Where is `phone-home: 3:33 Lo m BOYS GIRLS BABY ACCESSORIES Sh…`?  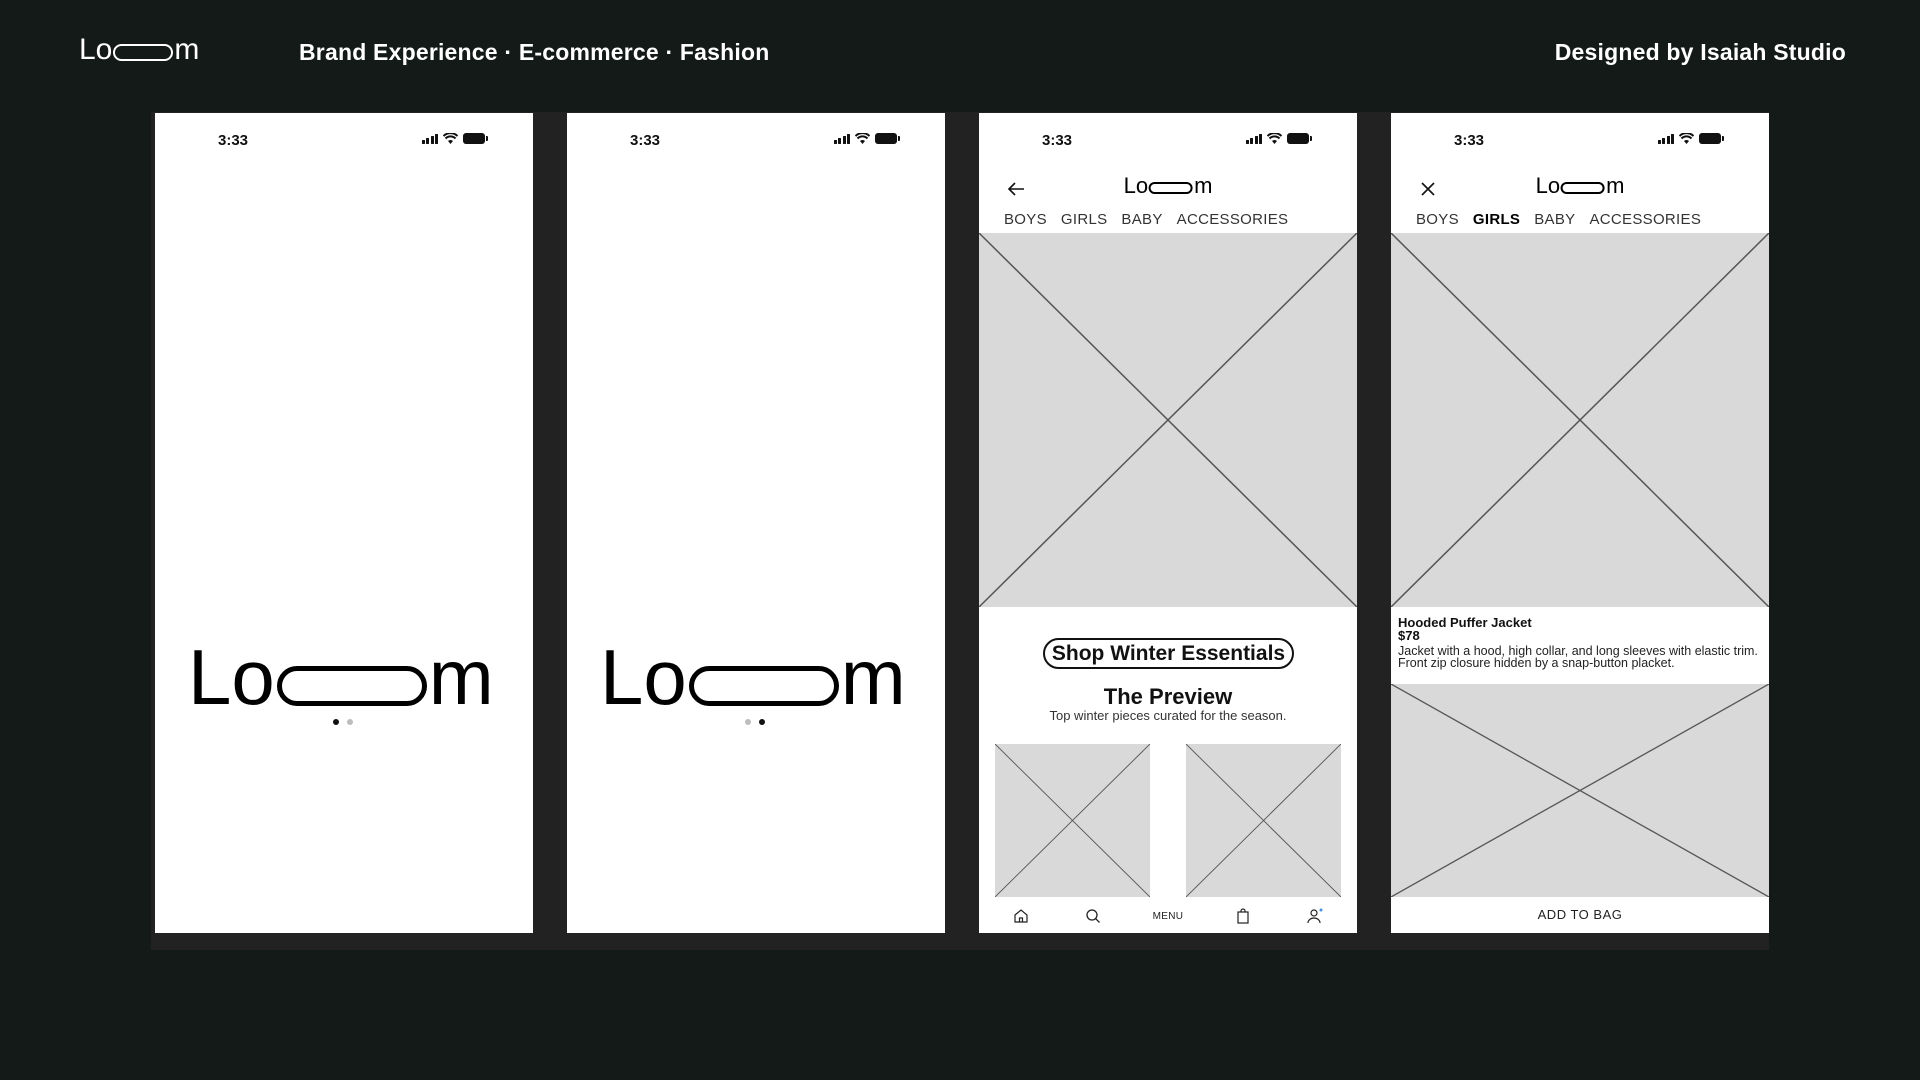 phone-home: 3:33 Lo m BOYS GIRLS BABY ACCESSORIES Sh… is located at coordinates (1168, 523).